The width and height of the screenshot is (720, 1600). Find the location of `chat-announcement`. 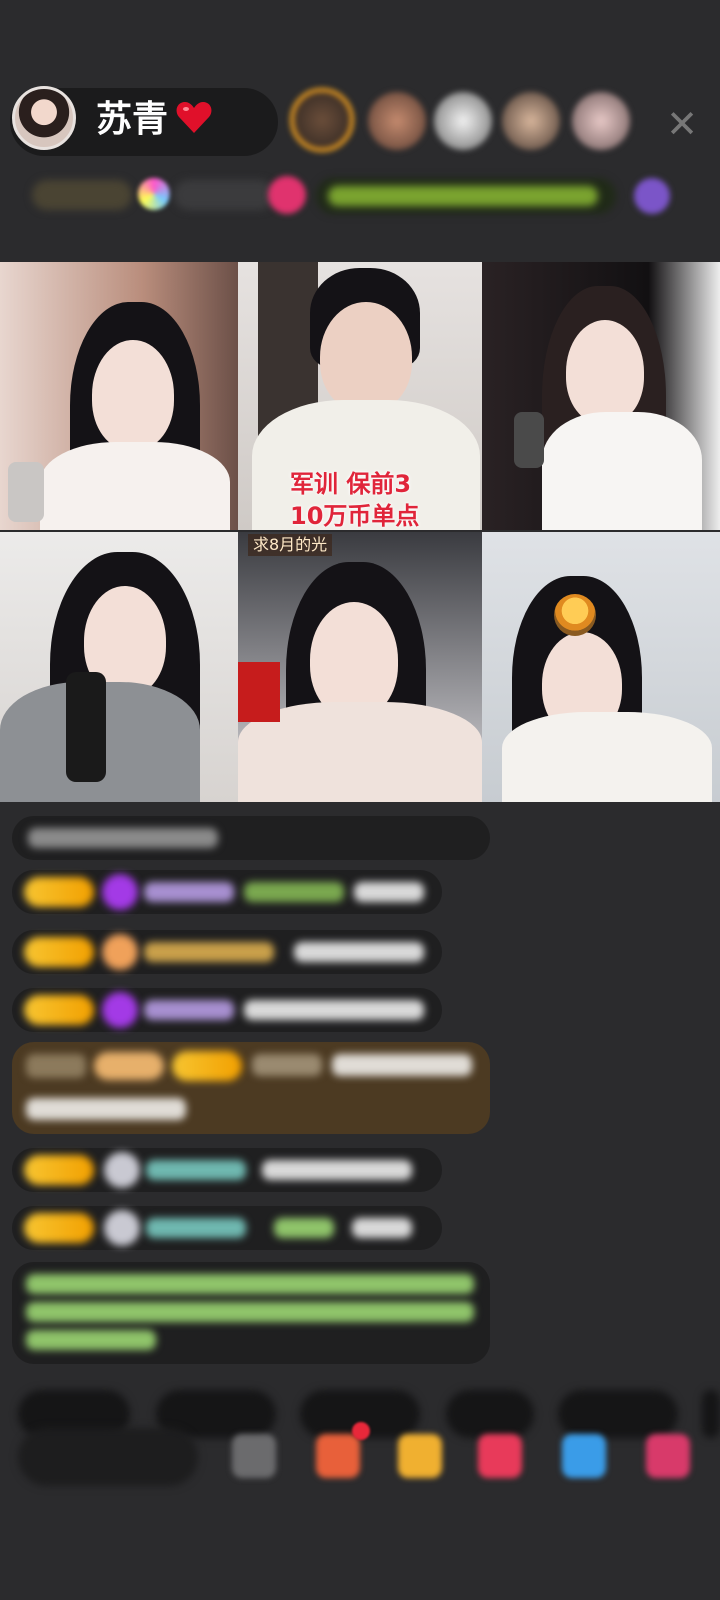

chat-announcement is located at coordinates (251, 1313).